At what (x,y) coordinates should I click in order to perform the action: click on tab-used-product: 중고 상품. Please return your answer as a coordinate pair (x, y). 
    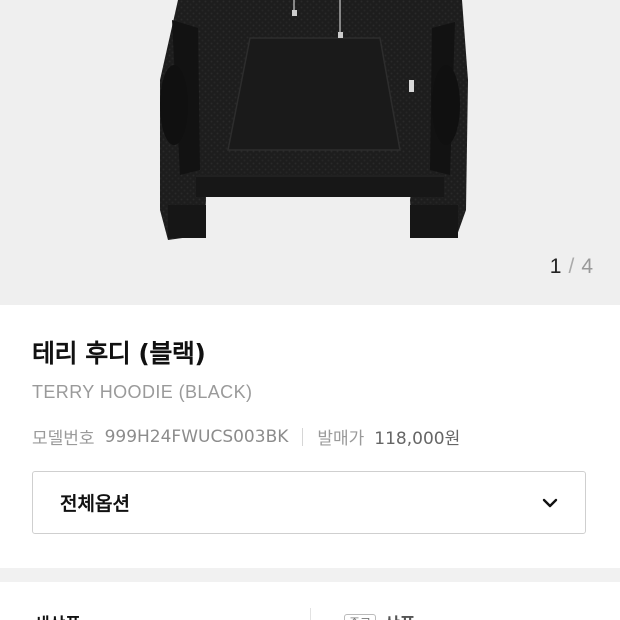
    Looking at the image, I should click on (379, 615).